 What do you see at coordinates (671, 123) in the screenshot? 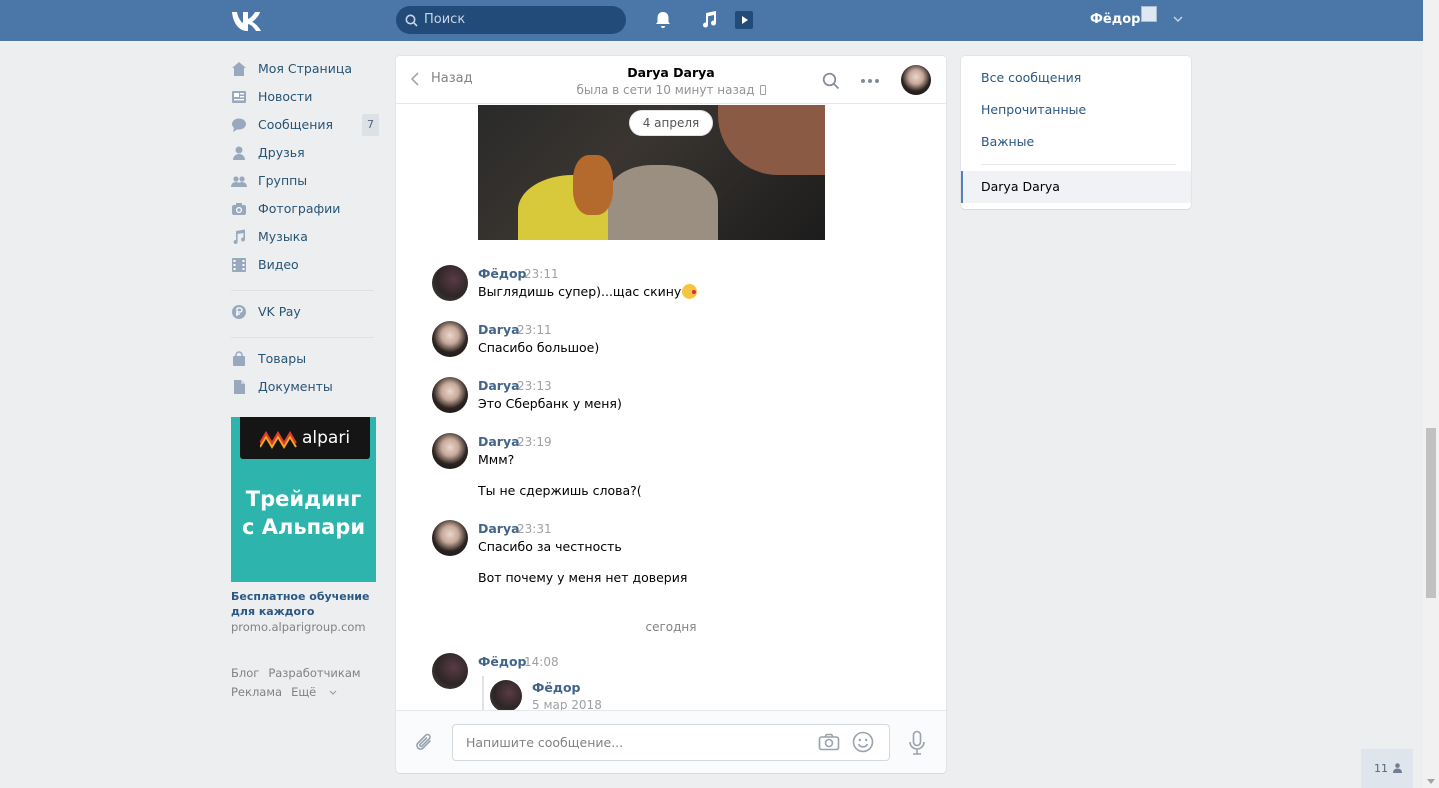
I see `date-pill: 4 апреля` at bounding box center [671, 123].